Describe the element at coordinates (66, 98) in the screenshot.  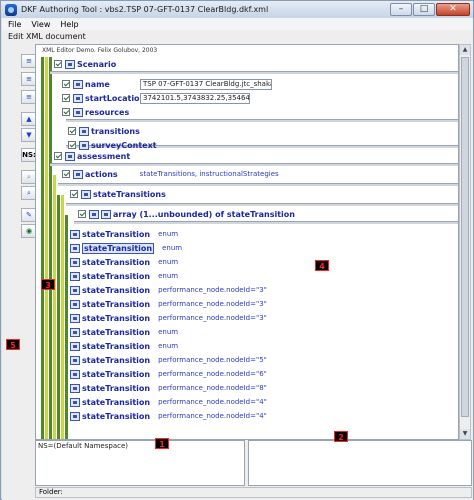
I see `startlocation-checkbox` at that location.